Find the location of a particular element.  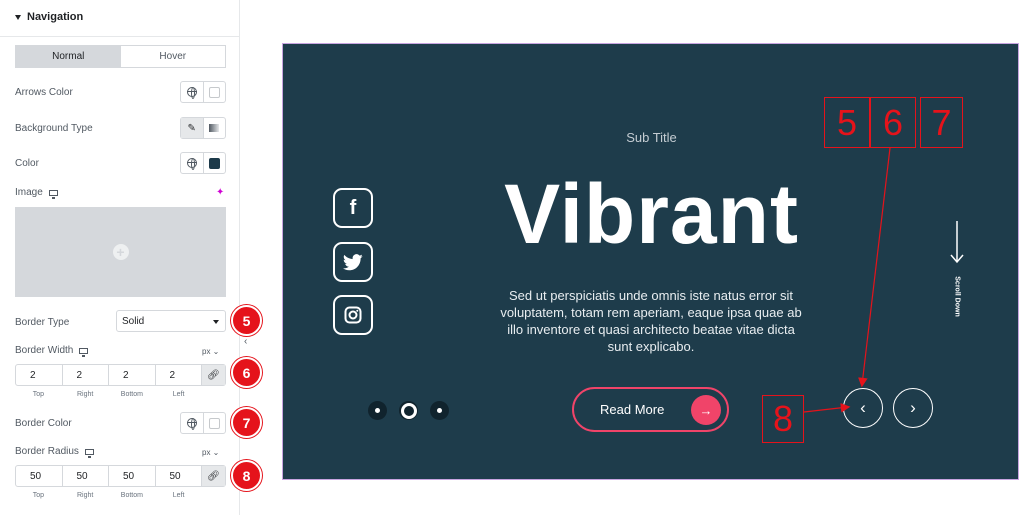

arrow-right-icon: → is located at coordinates (706, 410).